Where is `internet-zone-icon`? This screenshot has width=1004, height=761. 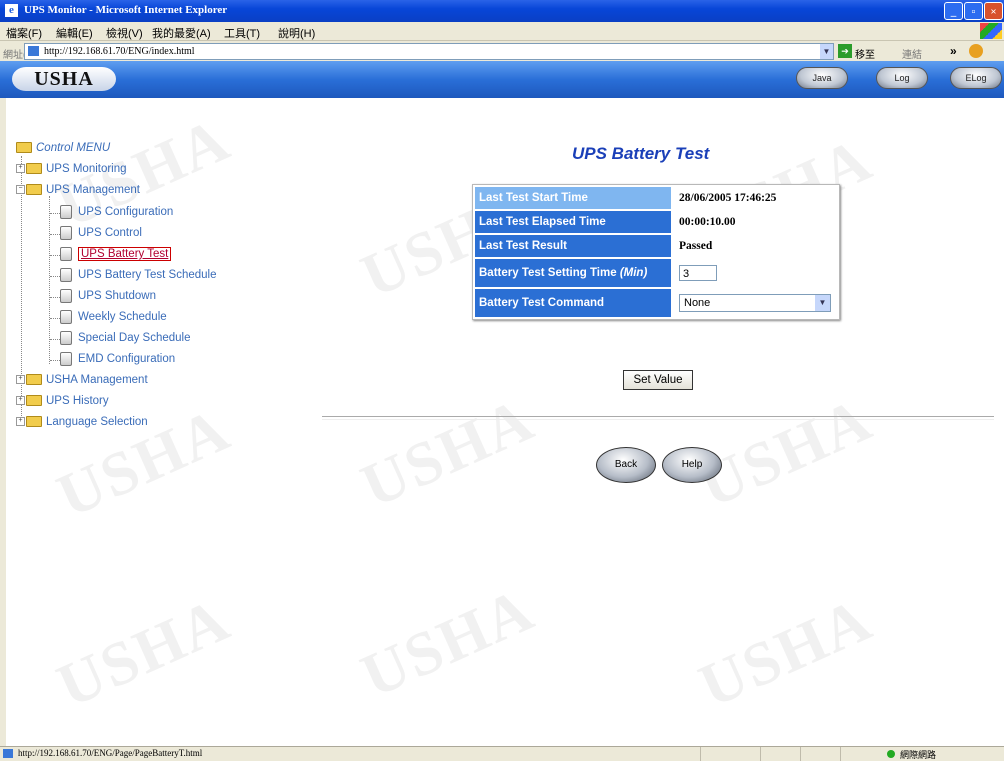
internet-zone-icon is located at coordinates (891, 754).